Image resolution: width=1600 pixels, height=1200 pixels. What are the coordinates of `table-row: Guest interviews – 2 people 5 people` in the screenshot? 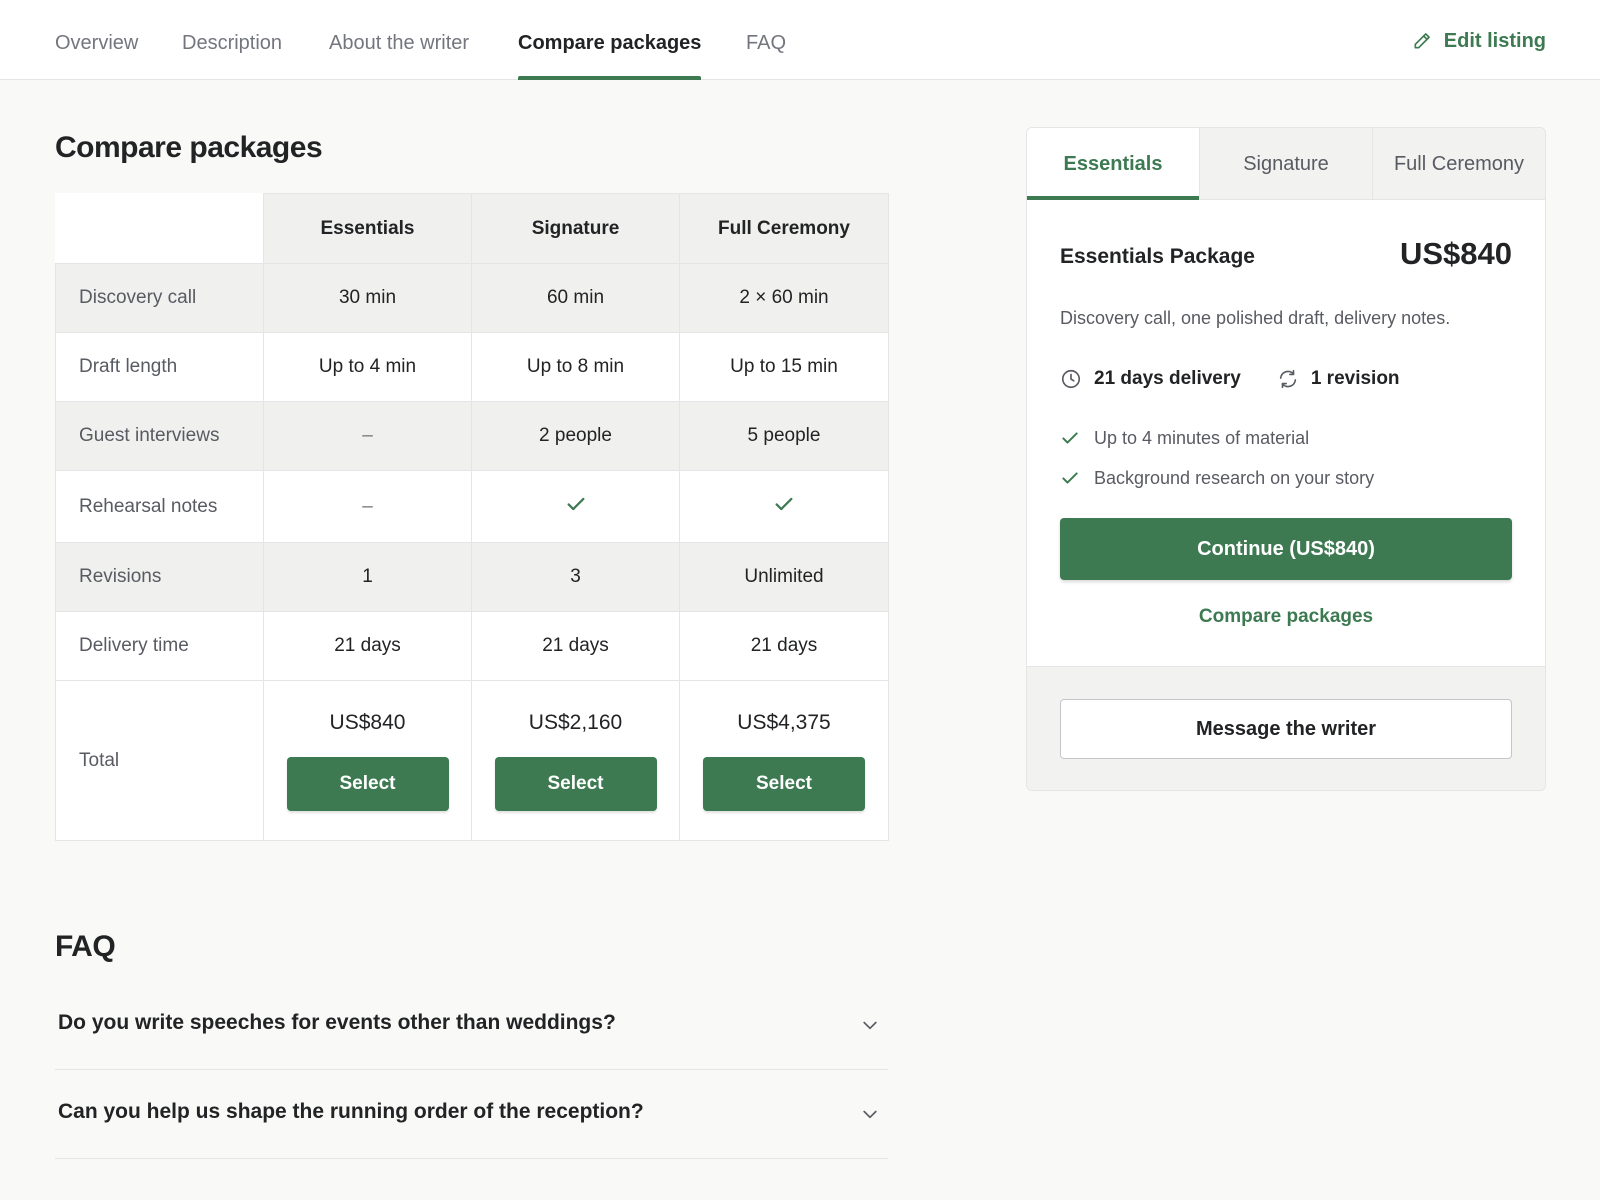 It's located at (472, 436).